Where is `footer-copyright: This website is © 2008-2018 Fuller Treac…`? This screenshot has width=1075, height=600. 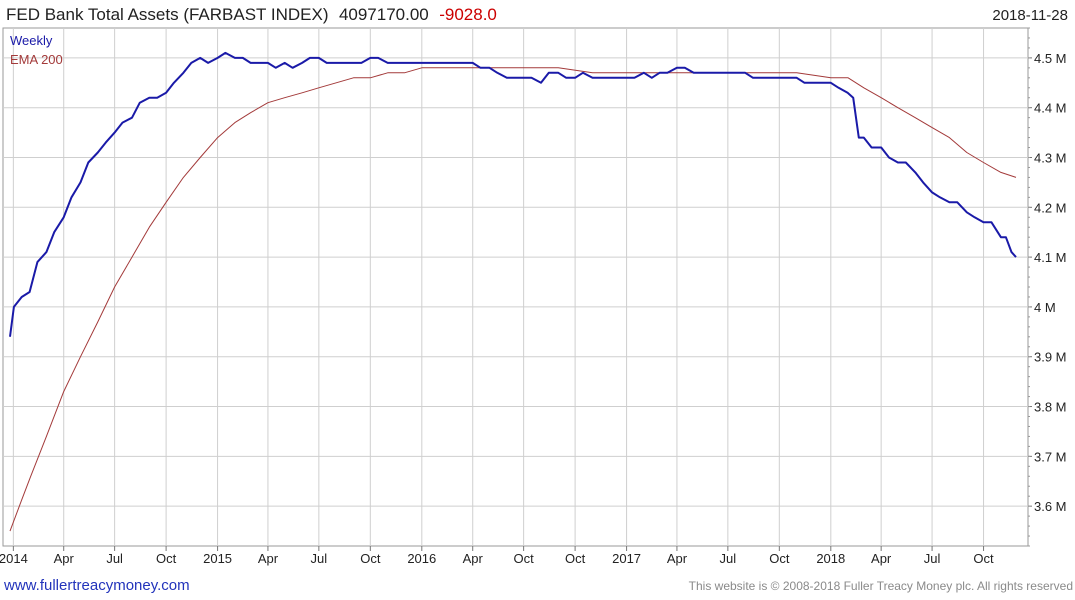 footer-copyright: This website is © 2008-2018 Fuller Treac… is located at coordinates (881, 586).